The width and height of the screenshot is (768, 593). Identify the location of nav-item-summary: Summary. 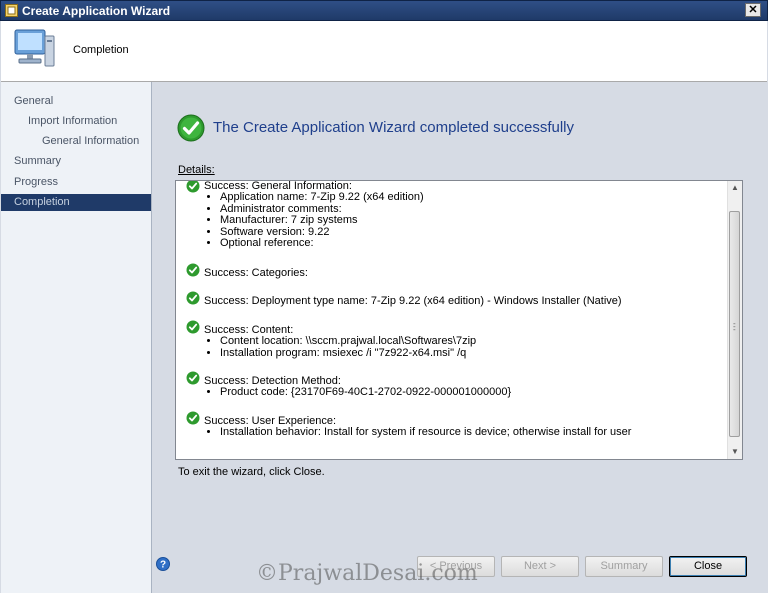
(82, 161).